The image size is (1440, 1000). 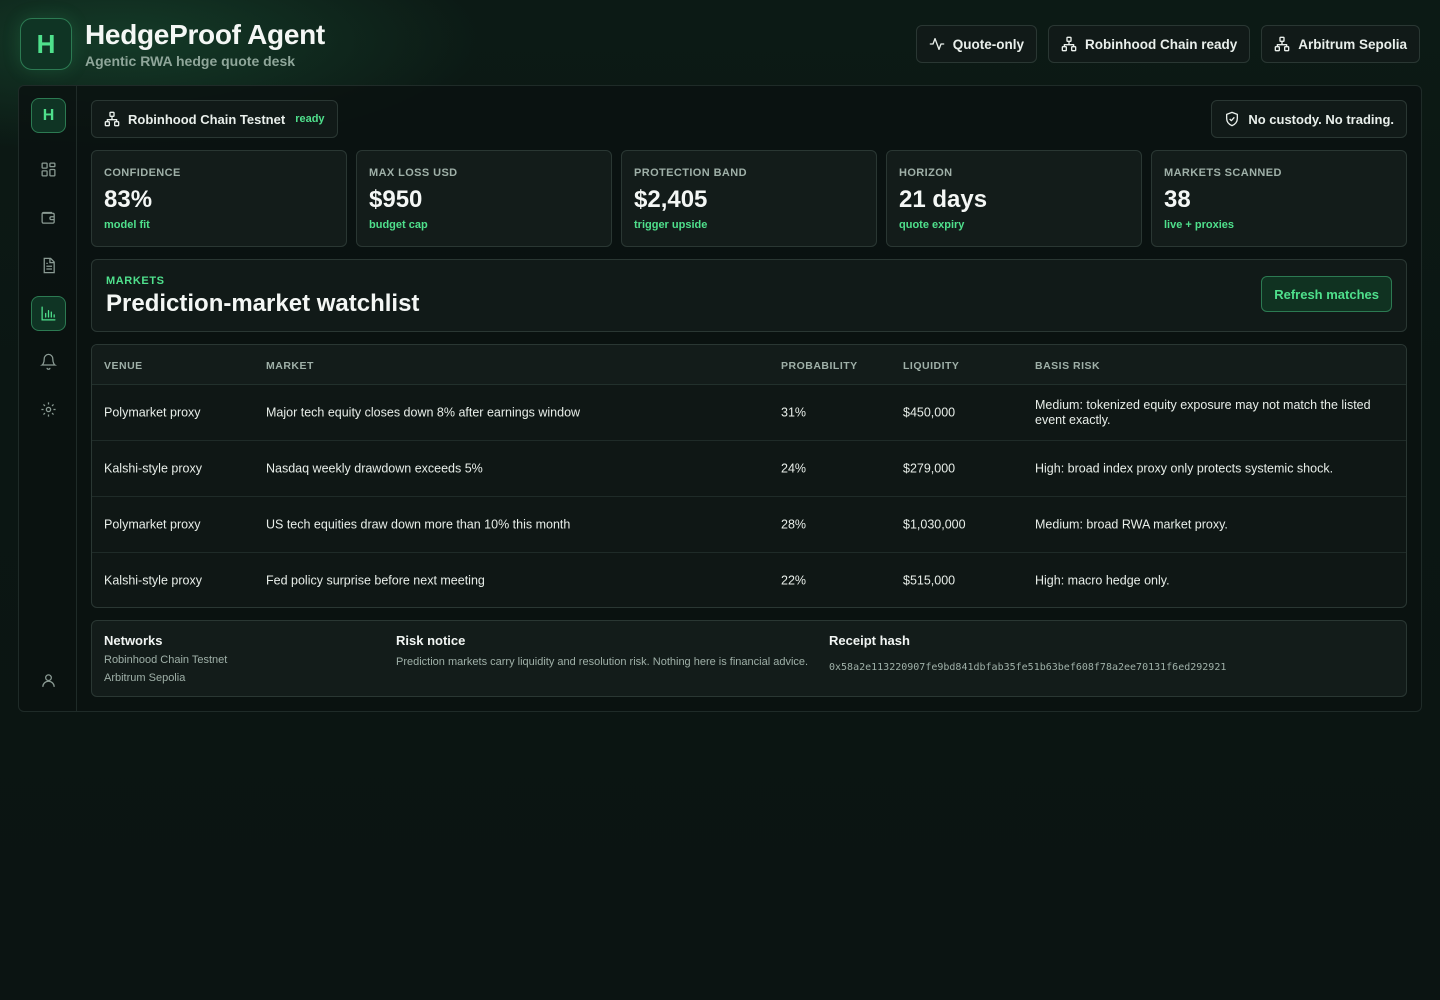 What do you see at coordinates (219, 198) in the screenshot?
I see `metric-card-confidence: CONFIDENCE 83% model fit` at bounding box center [219, 198].